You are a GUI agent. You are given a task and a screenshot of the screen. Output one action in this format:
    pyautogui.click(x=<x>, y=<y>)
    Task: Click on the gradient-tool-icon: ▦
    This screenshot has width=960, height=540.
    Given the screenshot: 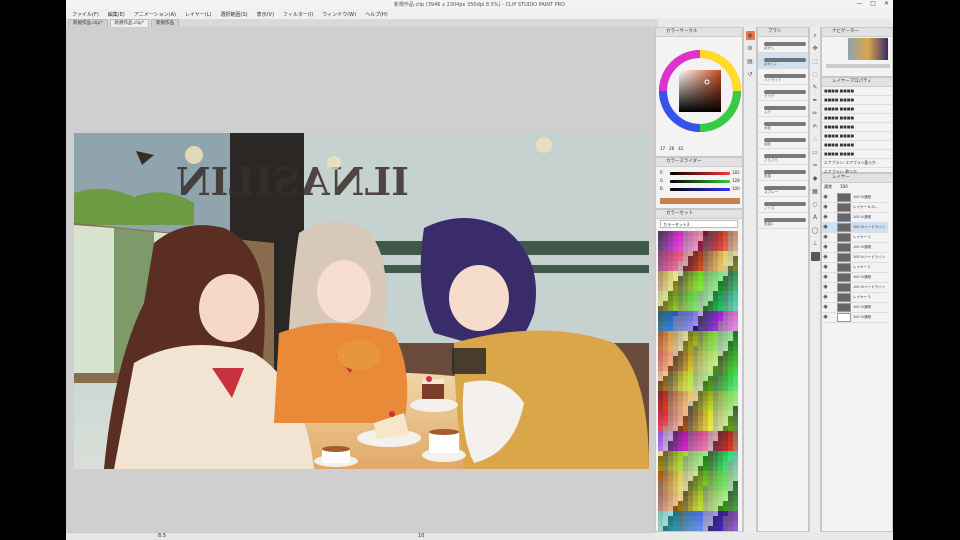 What is the action you would take?
    pyautogui.click(x=815, y=191)
    